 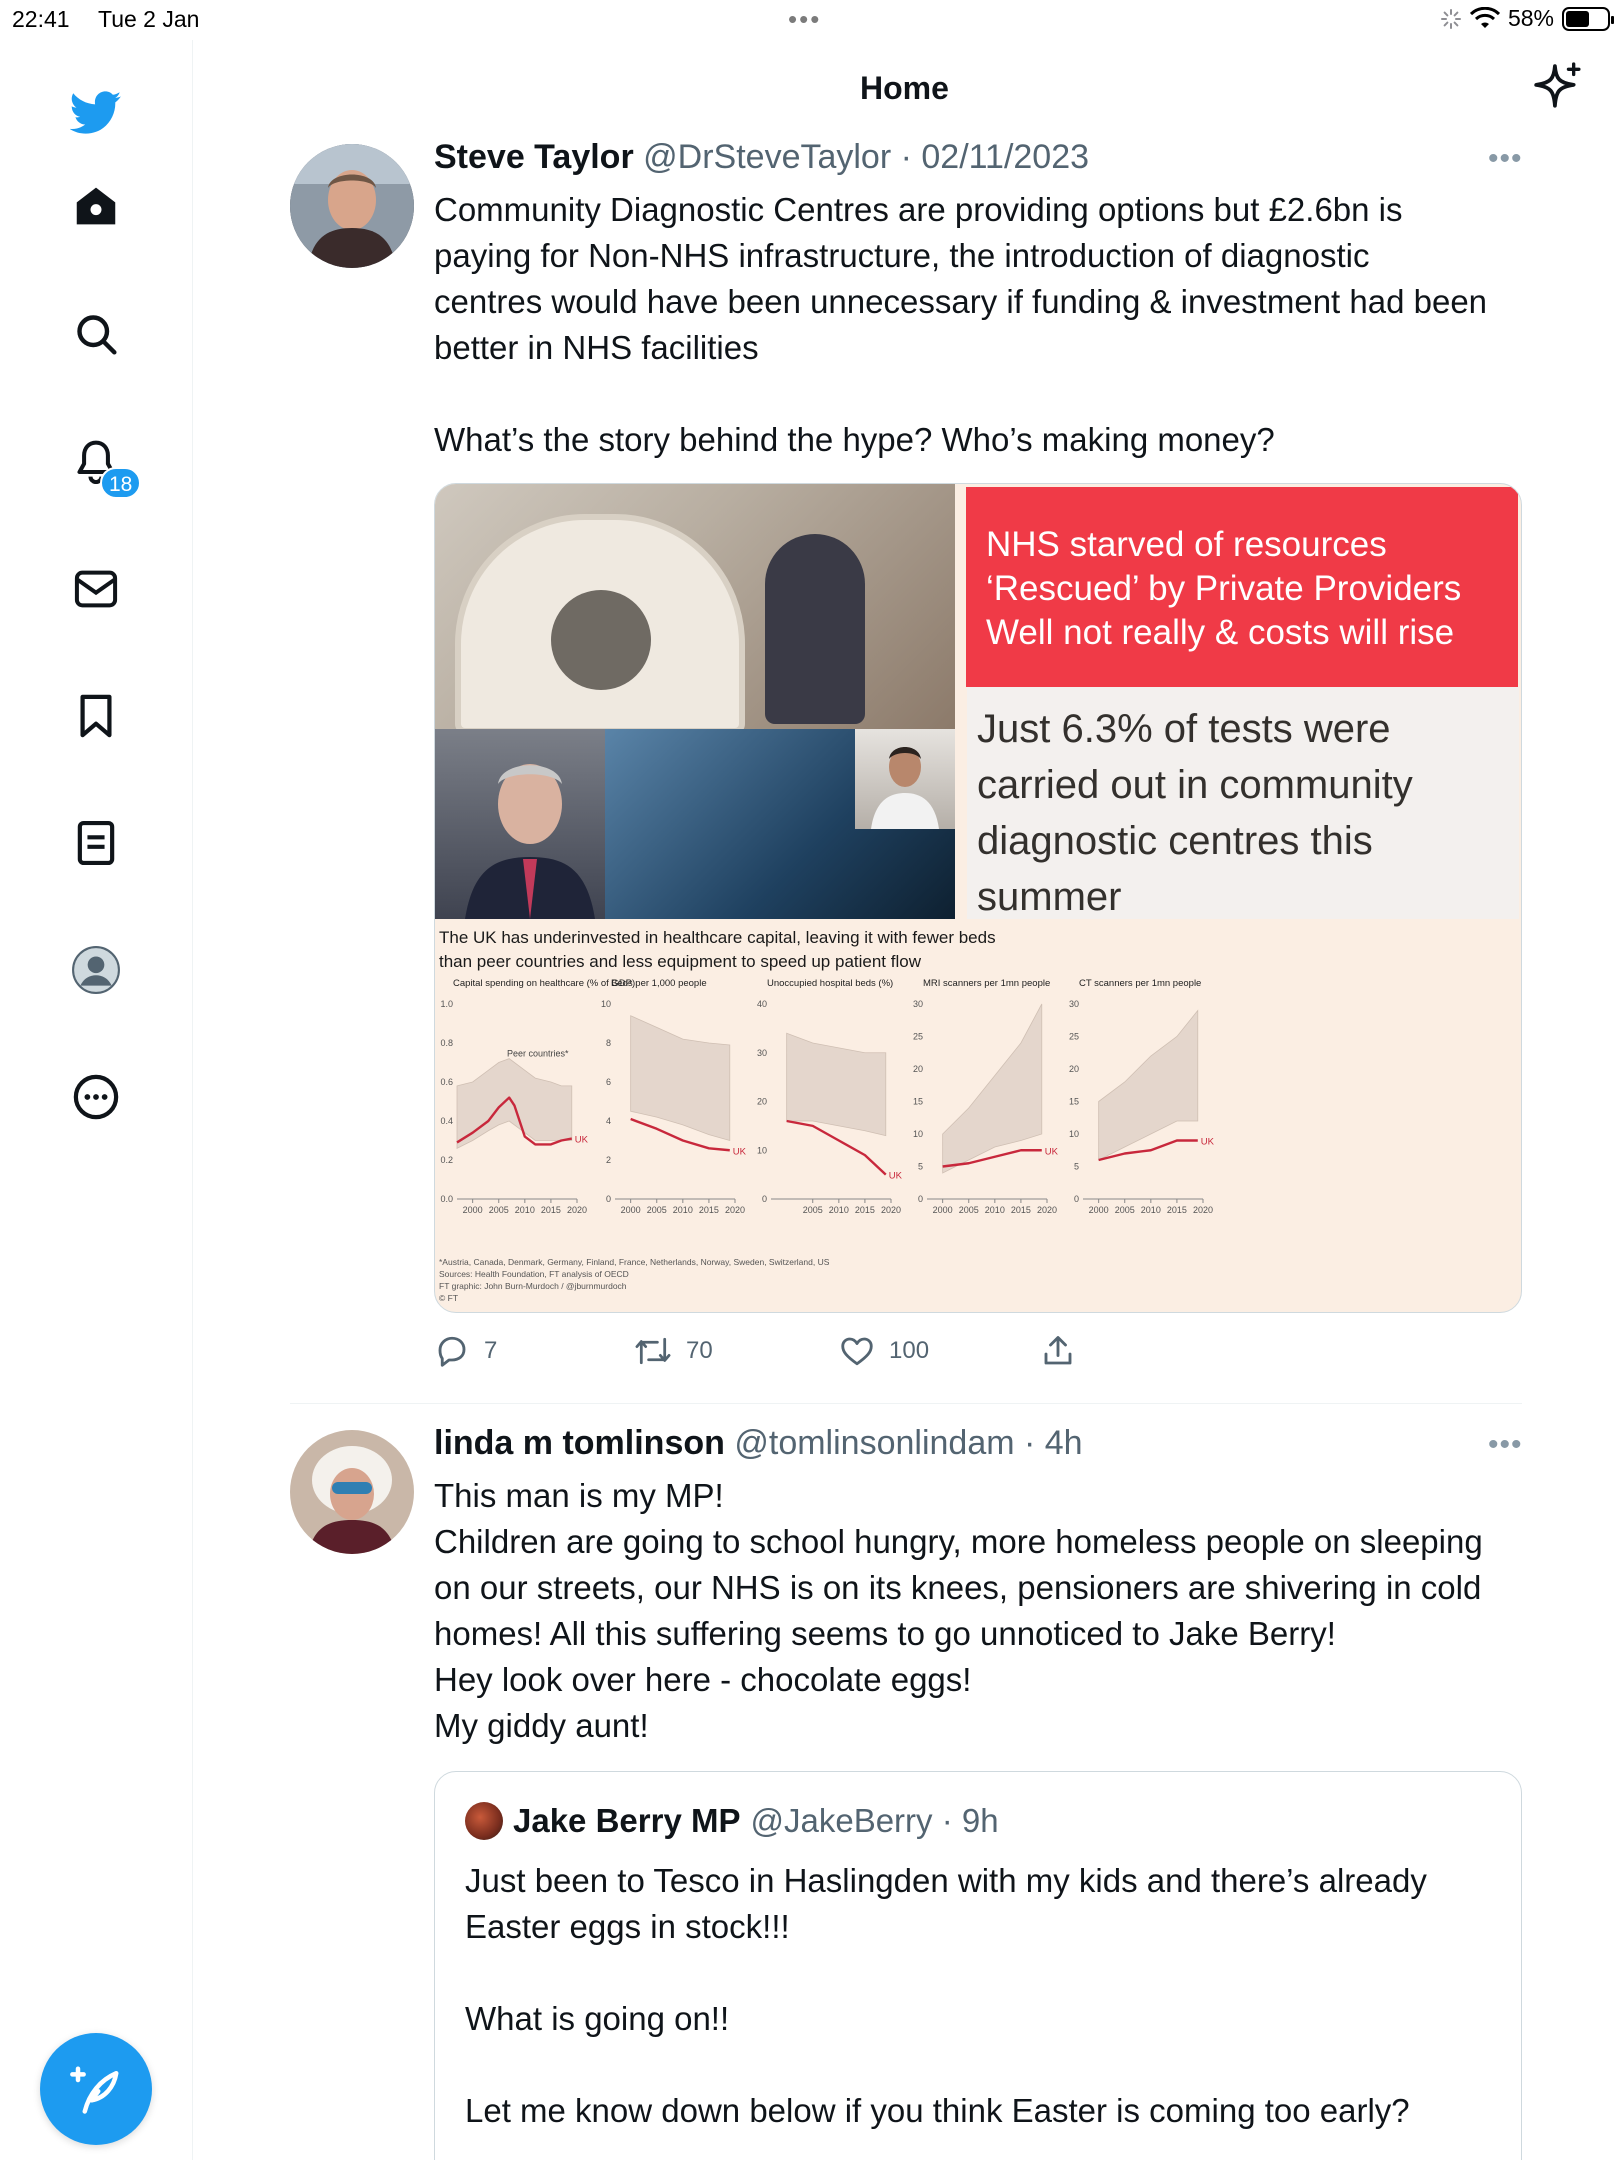 I want to click on politician-photo, so click(x=520, y=824).